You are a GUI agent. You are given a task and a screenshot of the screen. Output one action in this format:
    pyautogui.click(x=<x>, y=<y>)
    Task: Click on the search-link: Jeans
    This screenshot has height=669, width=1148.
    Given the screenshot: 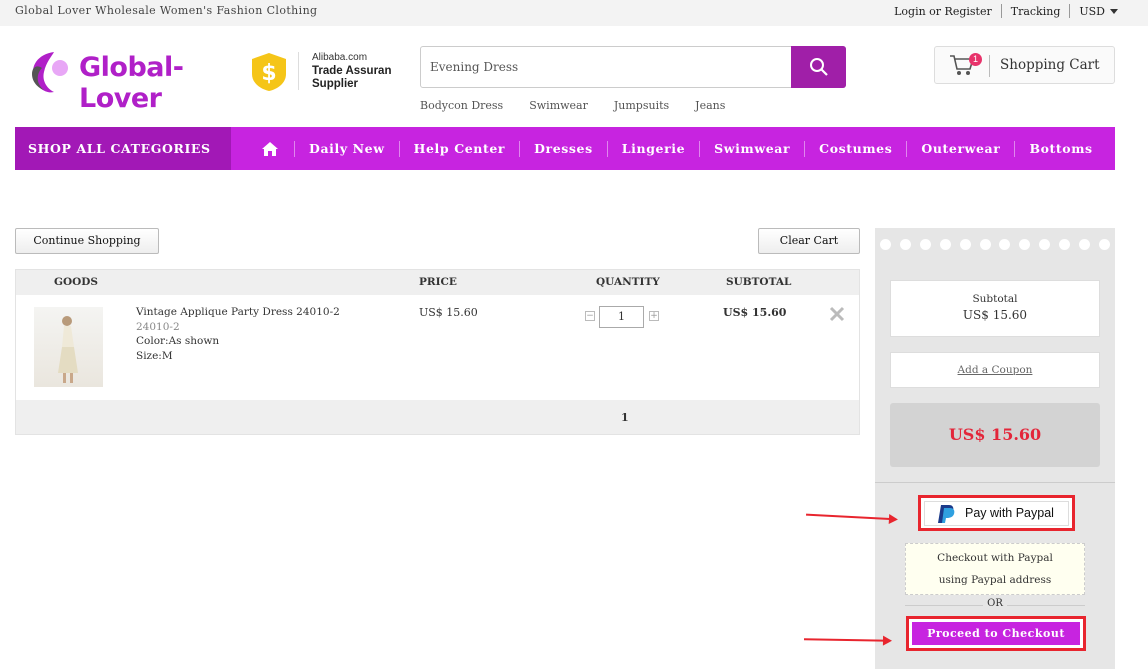 What is the action you would take?
    pyautogui.click(x=710, y=105)
    